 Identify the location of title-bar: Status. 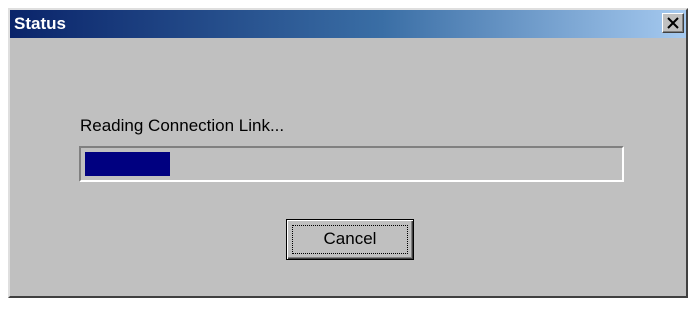
(348, 24).